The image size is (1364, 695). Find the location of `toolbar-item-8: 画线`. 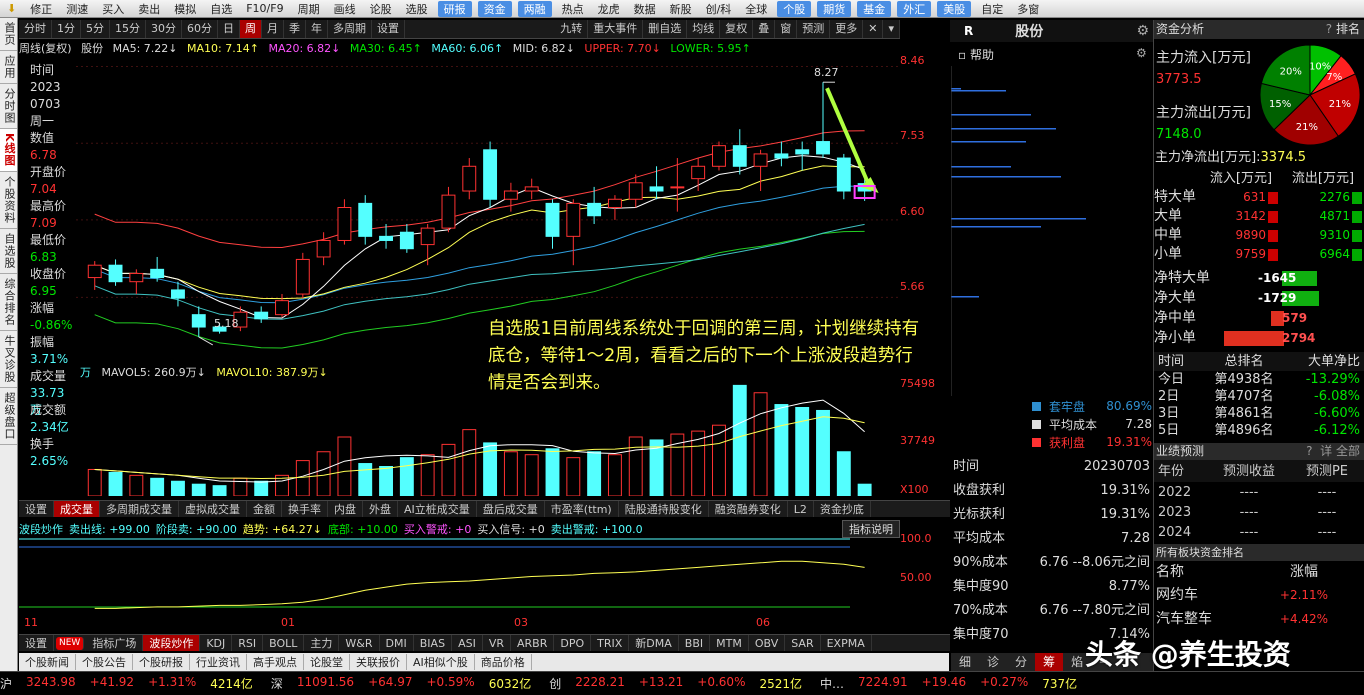

toolbar-item-8: 画线 is located at coordinates (345, 9).